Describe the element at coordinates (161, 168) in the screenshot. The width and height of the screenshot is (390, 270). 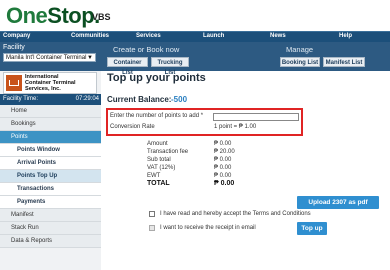
I see `fee-label-vat: VAT (12%)` at that location.